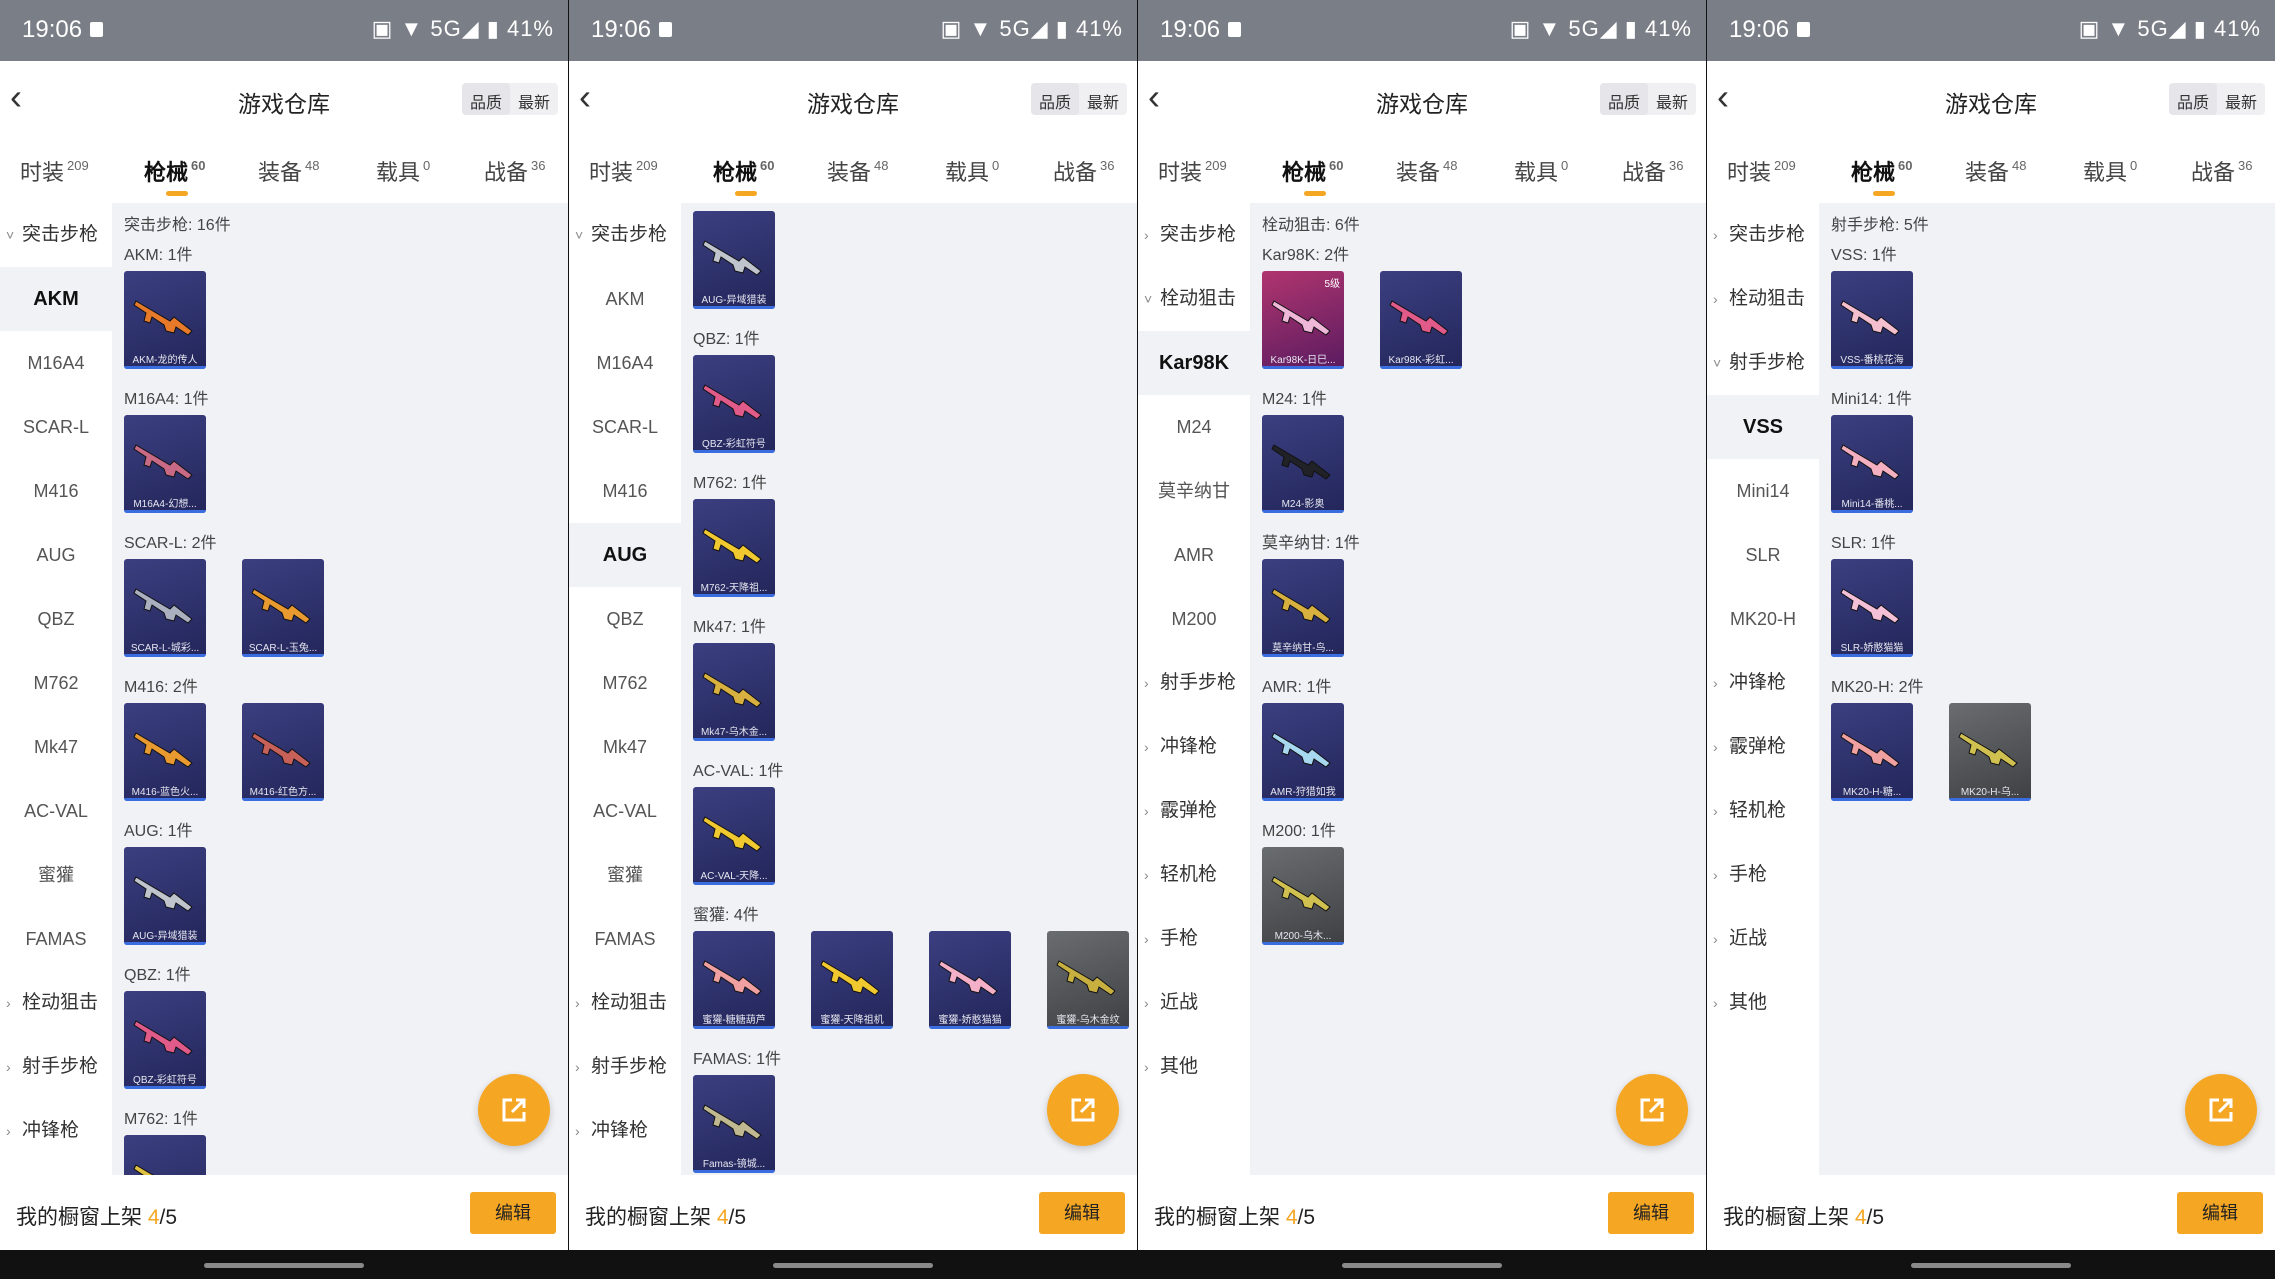  What do you see at coordinates (1763, 363) in the screenshot?
I see `sidebar-category: ˅ 射手步枪` at bounding box center [1763, 363].